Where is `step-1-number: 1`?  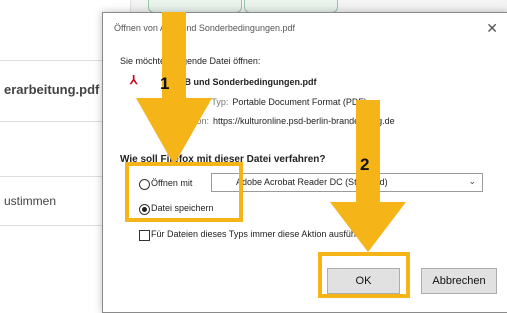 step-1-number: 1 is located at coordinates (165, 83).